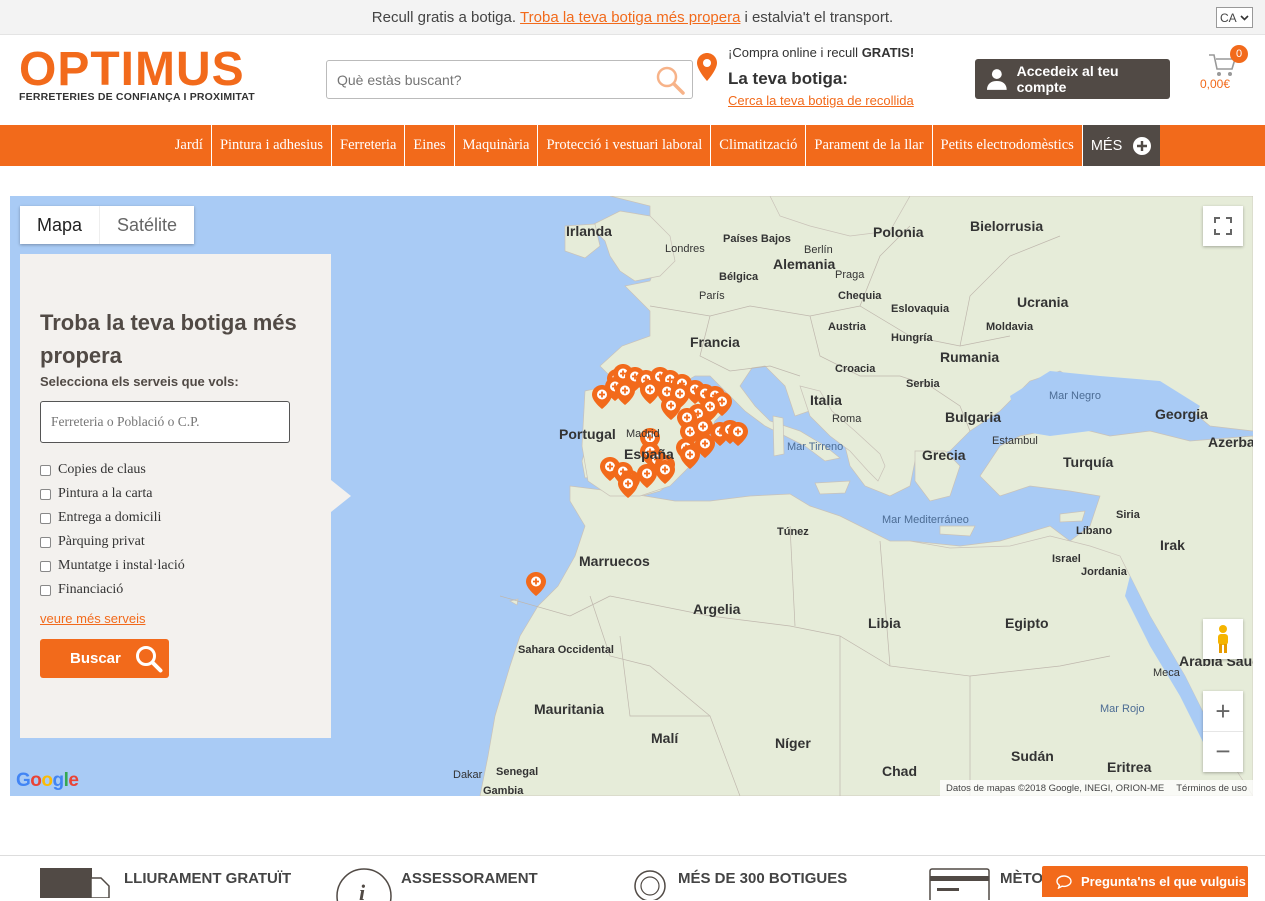  Describe the element at coordinates (1223, 711) in the screenshot. I see `zoom-in-button: +` at that location.